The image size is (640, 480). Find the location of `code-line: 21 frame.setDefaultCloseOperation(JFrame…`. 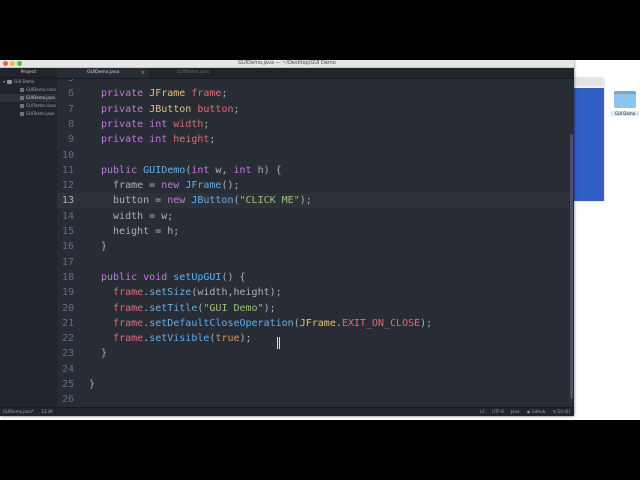

code-line: 21 frame.setDefaultCloseOperation(JFrame… is located at coordinates (315, 323).